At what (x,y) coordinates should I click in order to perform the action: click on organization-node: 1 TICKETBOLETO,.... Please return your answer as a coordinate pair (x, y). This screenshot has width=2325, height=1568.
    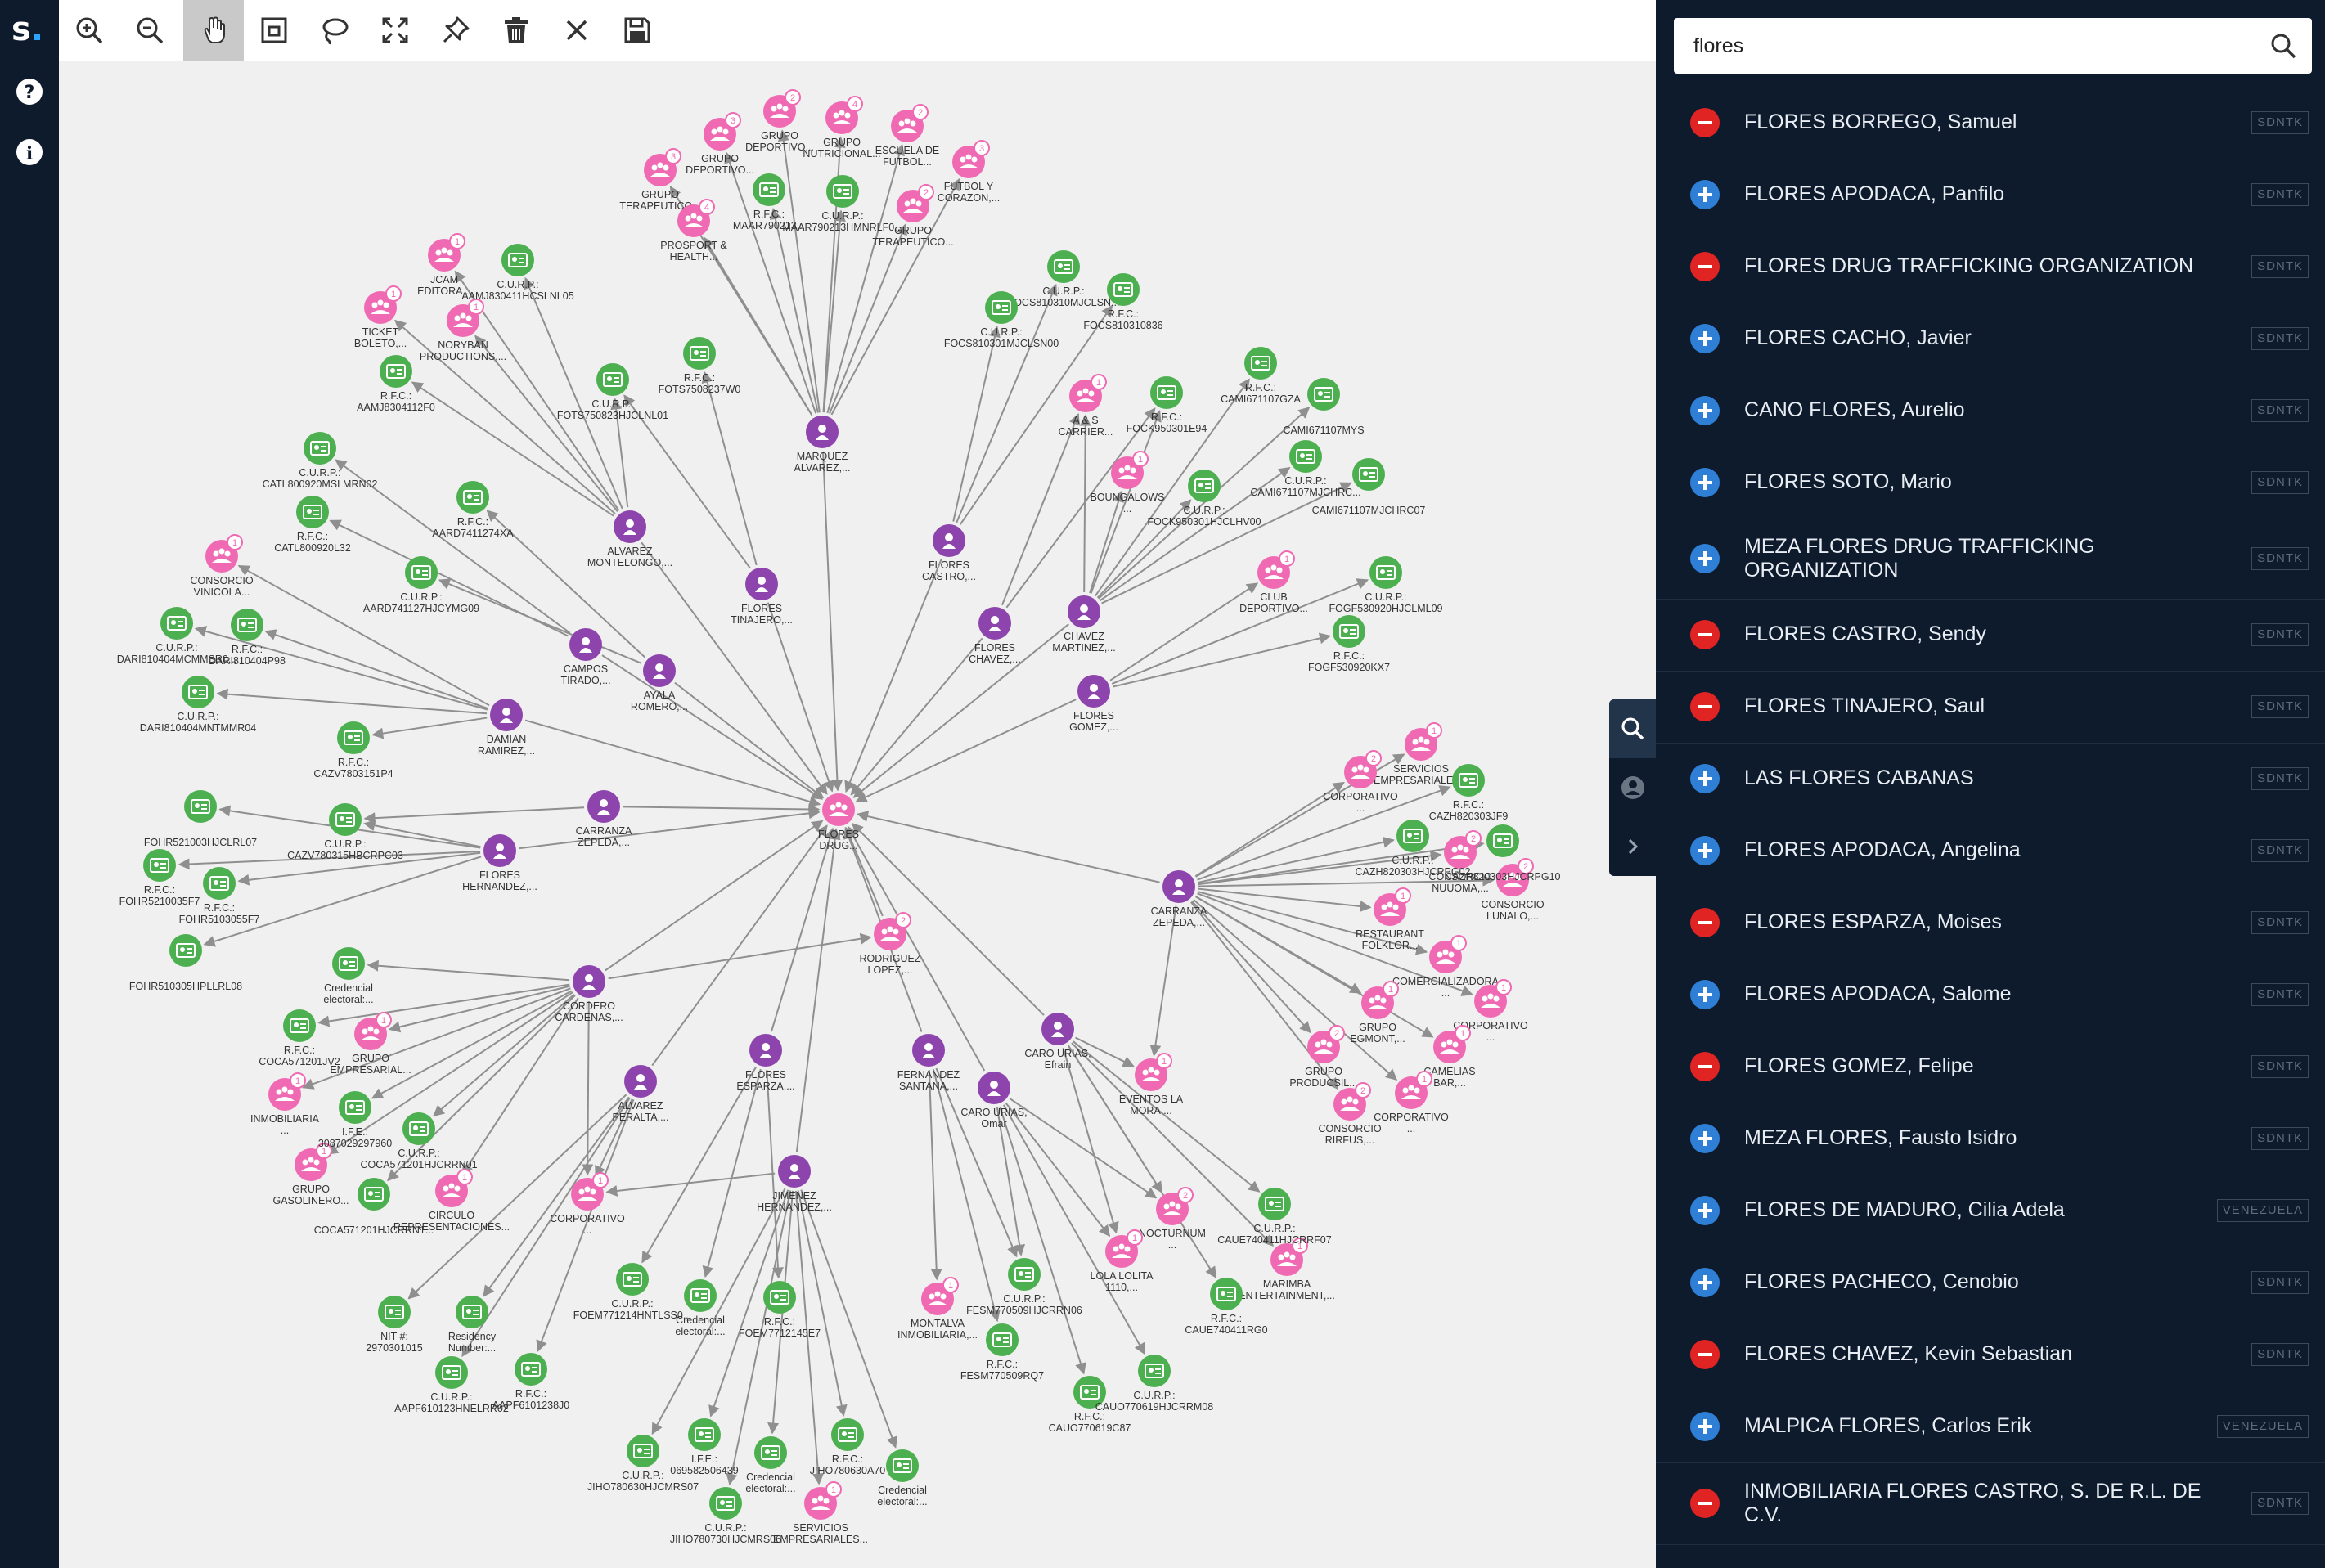
    Looking at the image, I should click on (380, 317).